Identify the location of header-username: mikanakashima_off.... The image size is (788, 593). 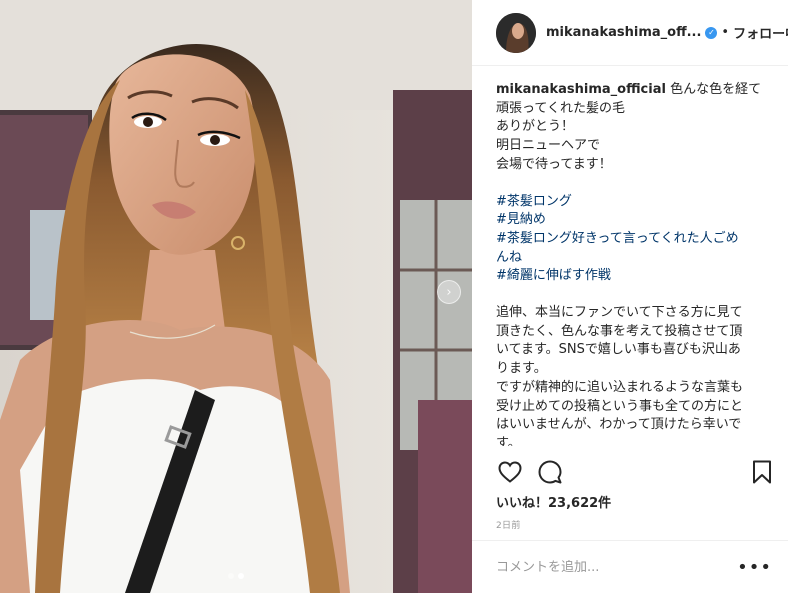
(623, 32).